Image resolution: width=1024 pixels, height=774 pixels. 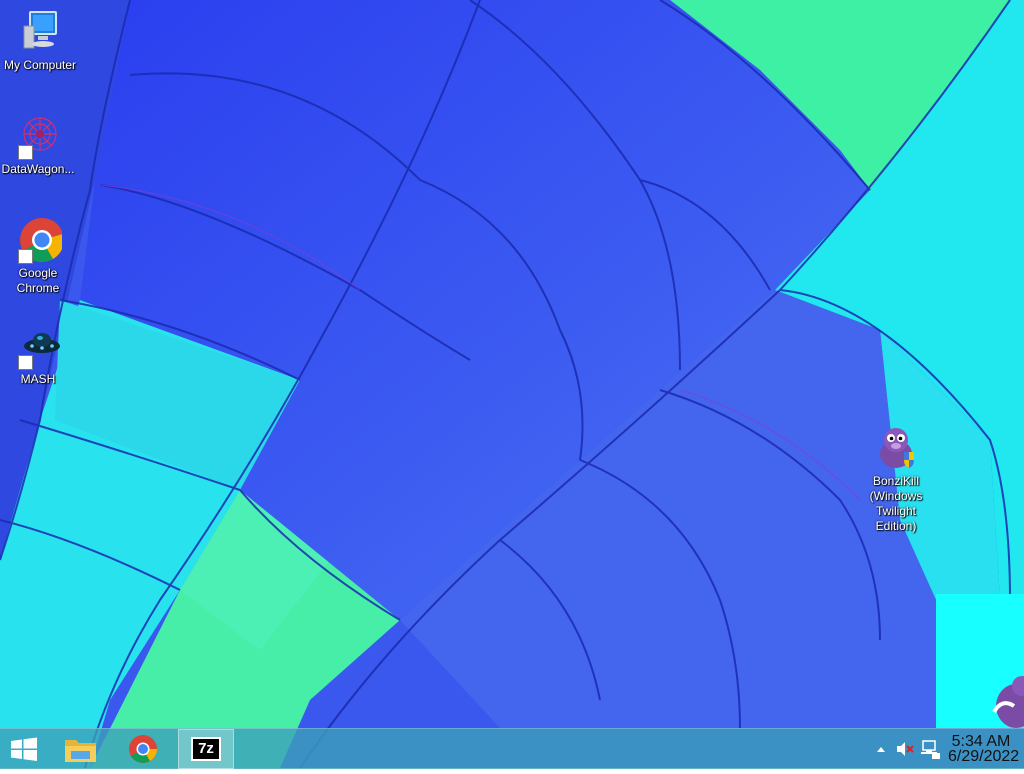 What do you see at coordinates (980, 661) in the screenshot?
I see `bonzi-agent-window` at bounding box center [980, 661].